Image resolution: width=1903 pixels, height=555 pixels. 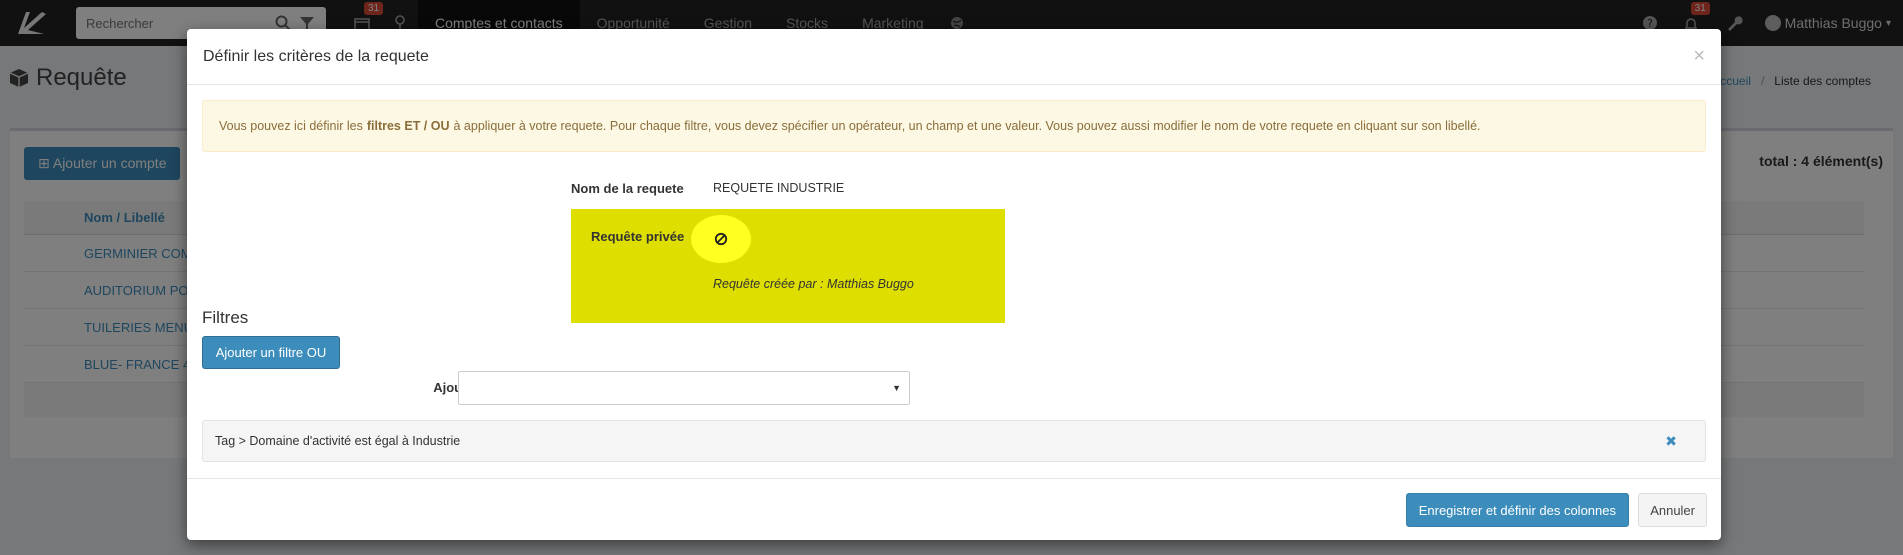 I want to click on info-text-before: Vous pouvez ici définir les, so click(x=291, y=126).